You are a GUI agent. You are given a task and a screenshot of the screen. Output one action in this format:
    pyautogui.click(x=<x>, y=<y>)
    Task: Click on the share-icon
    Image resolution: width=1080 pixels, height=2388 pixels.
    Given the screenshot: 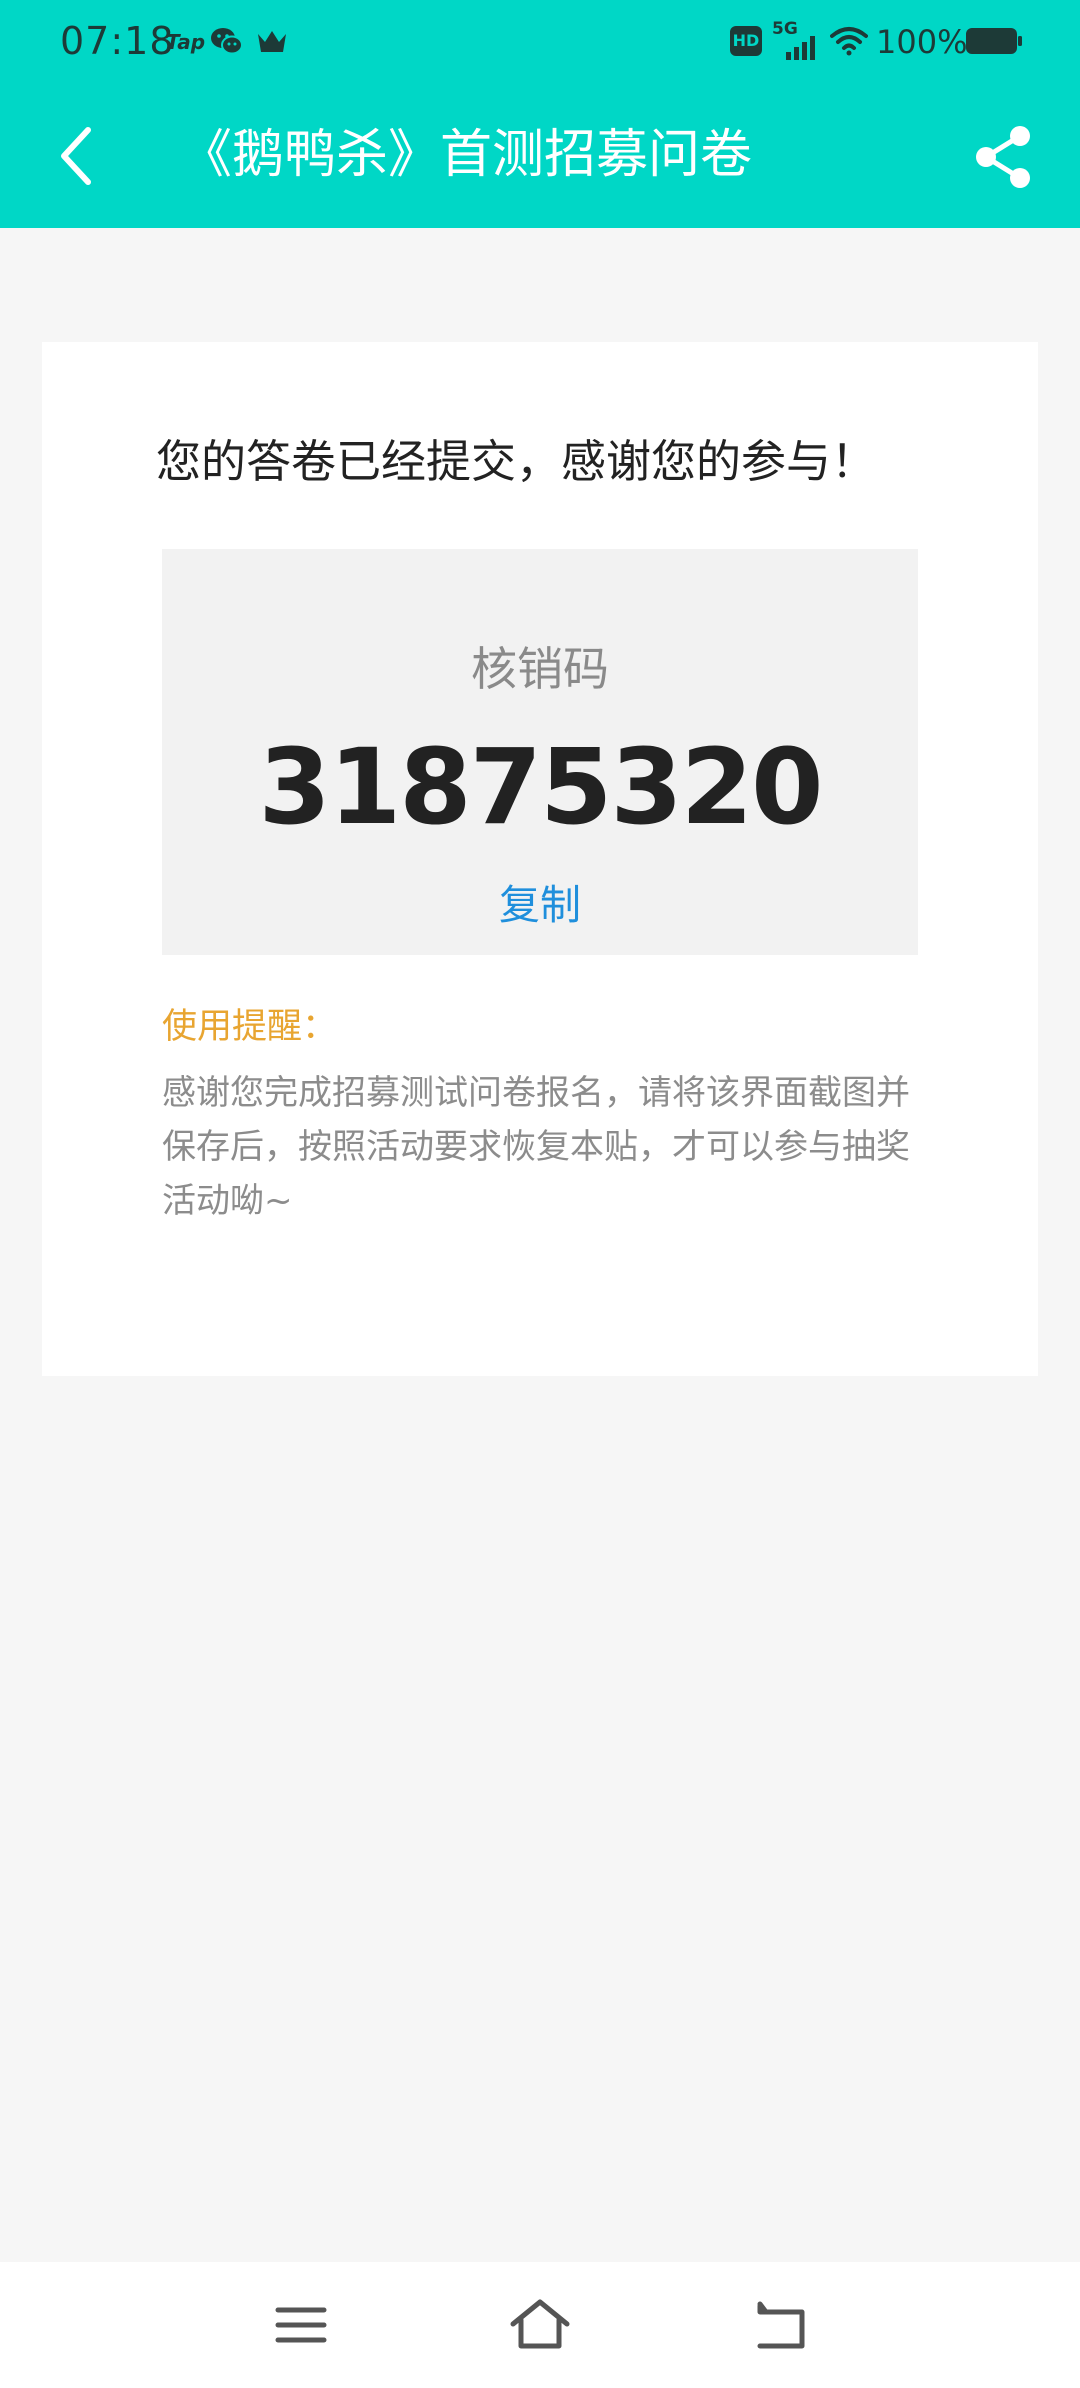 What is the action you would take?
    pyautogui.click(x=1003, y=157)
    